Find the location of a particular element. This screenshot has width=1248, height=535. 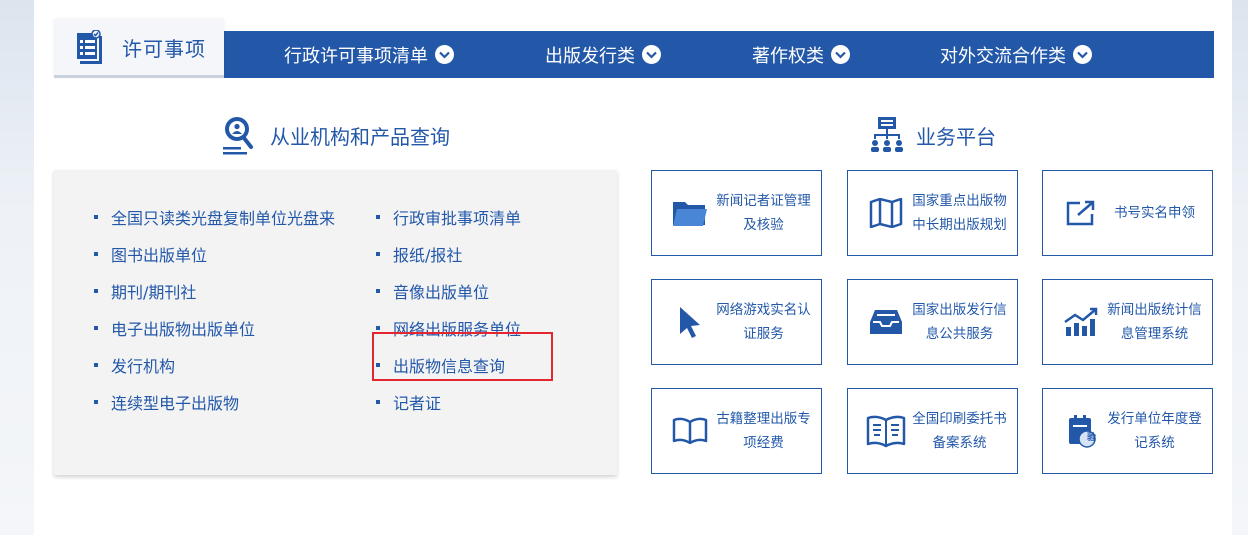

link-periodicals: 期刊/期刊社 is located at coordinates (214, 290).